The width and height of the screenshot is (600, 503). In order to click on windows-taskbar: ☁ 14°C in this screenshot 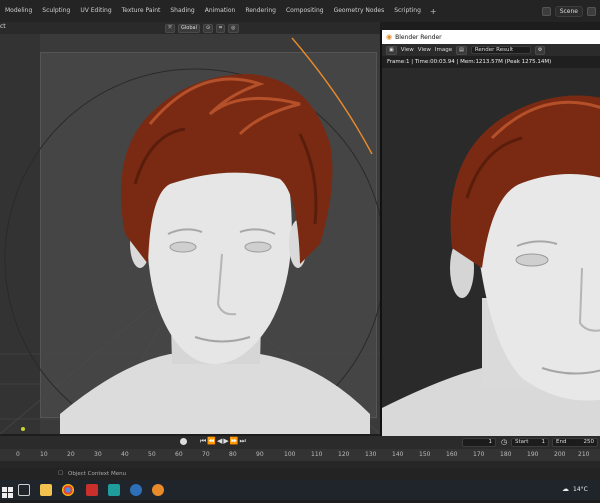, I will do `click(300, 490)`.